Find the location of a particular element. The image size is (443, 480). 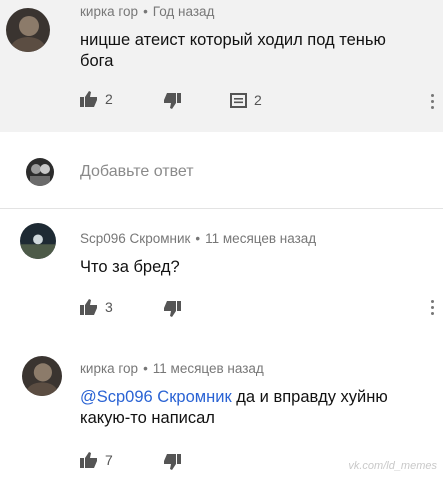

reply-count-button: 2 is located at coordinates (246, 100).